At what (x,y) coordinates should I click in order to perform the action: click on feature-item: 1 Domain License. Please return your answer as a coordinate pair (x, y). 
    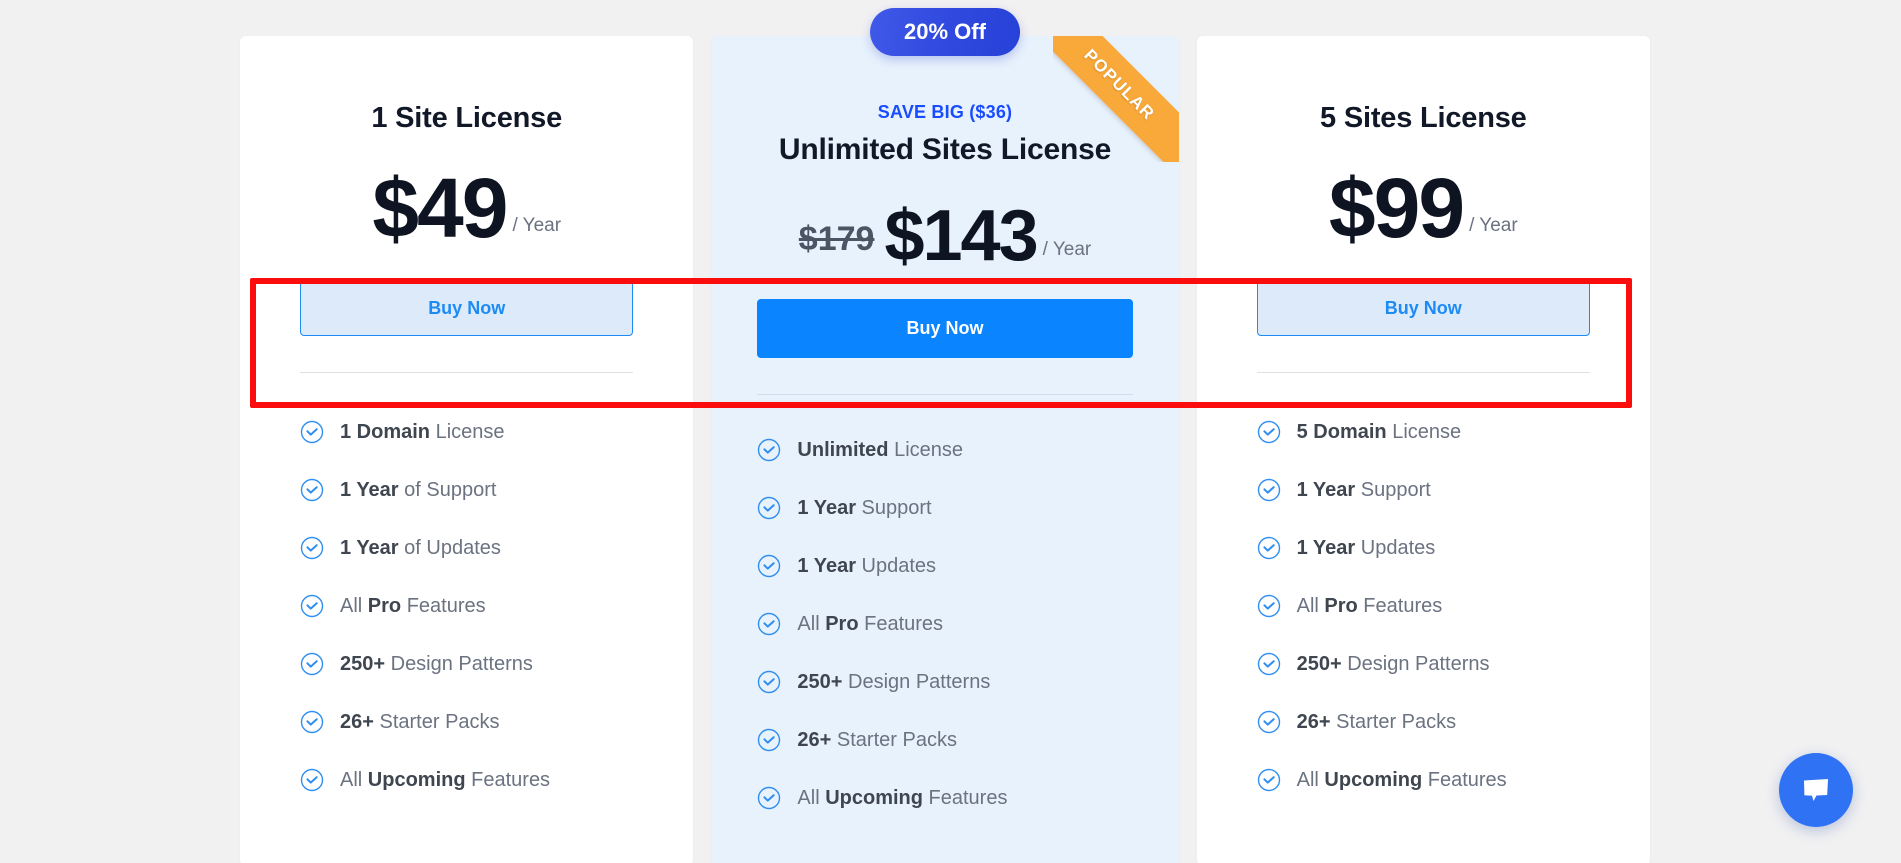
    Looking at the image, I should click on (496, 432).